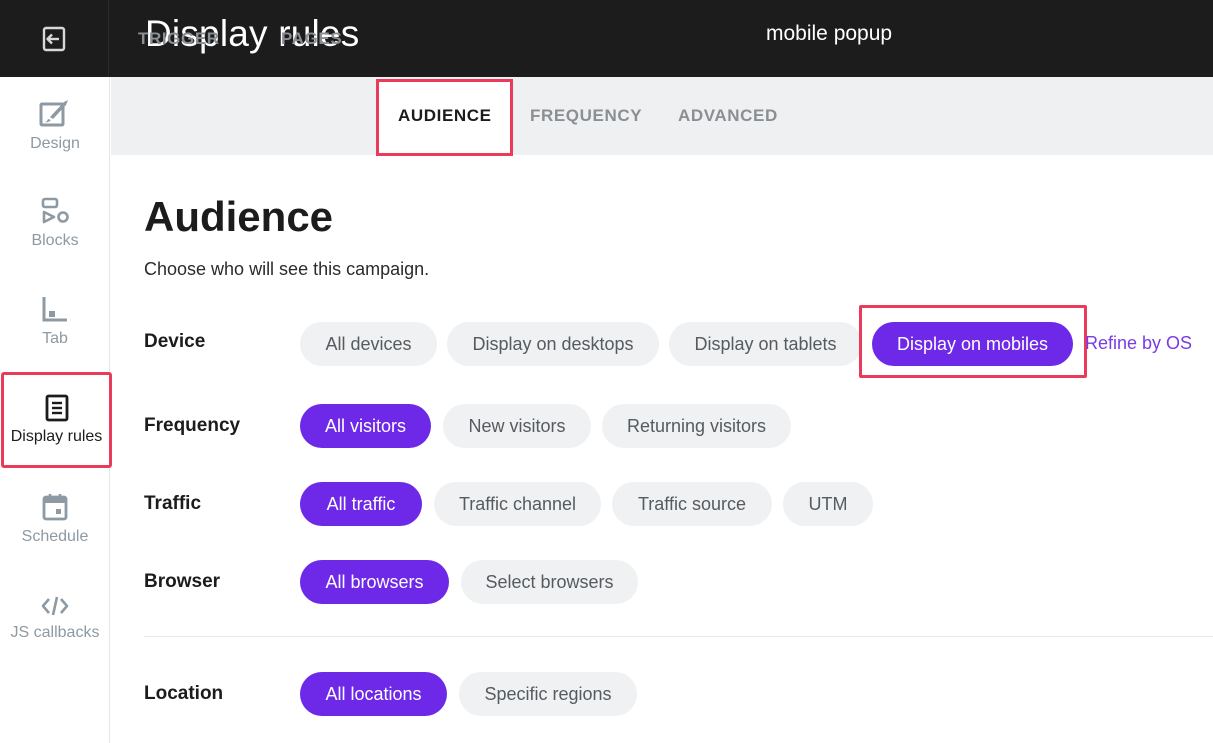 This screenshot has width=1213, height=743. I want to click on mobile-option-highlight, so click(973, 341).